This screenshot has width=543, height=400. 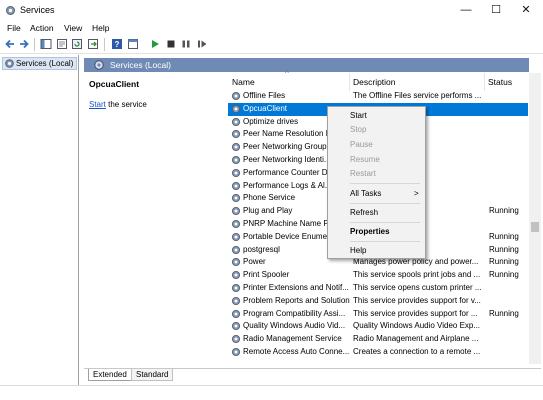 I want to click on services-gear-icon, so click(x=9, y=63).